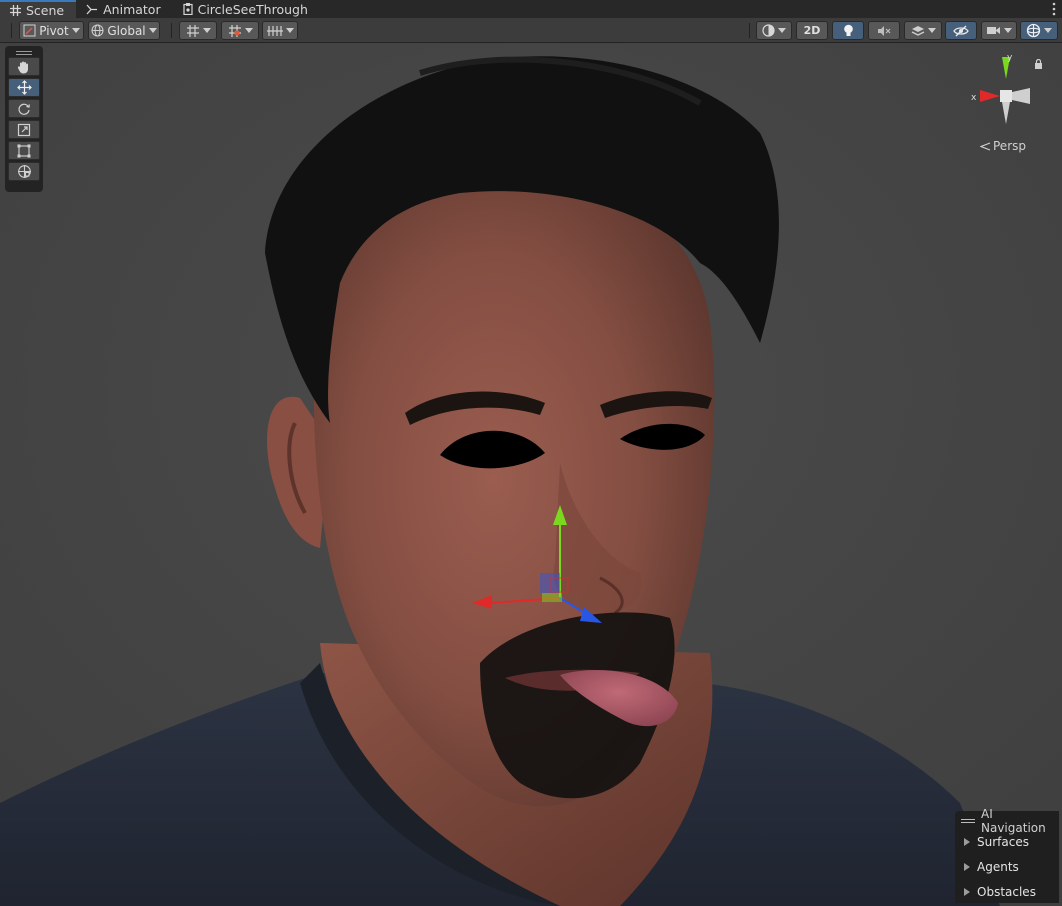  I want to click on global-label: Global, so click(126, 30).